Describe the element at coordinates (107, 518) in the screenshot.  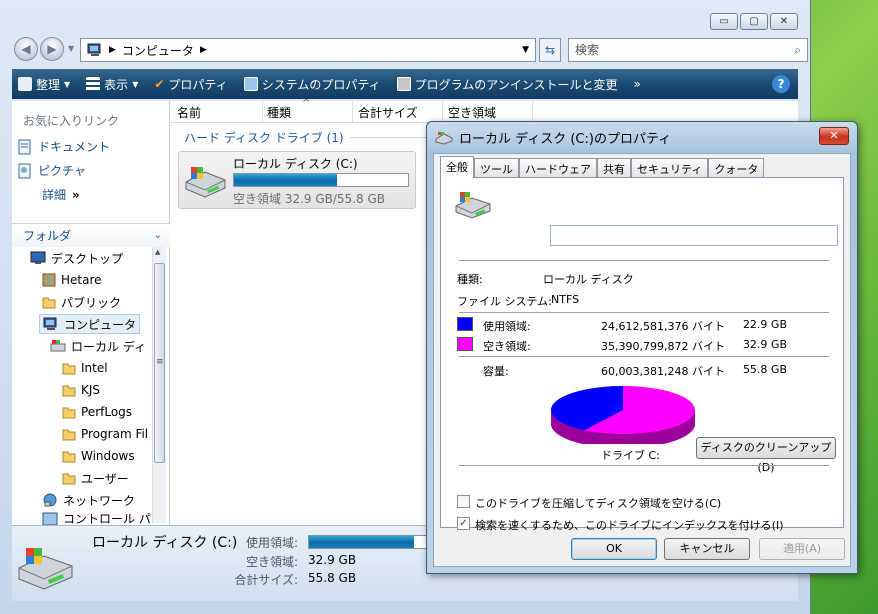
I see `tree-label: コントロール パ` at that location.